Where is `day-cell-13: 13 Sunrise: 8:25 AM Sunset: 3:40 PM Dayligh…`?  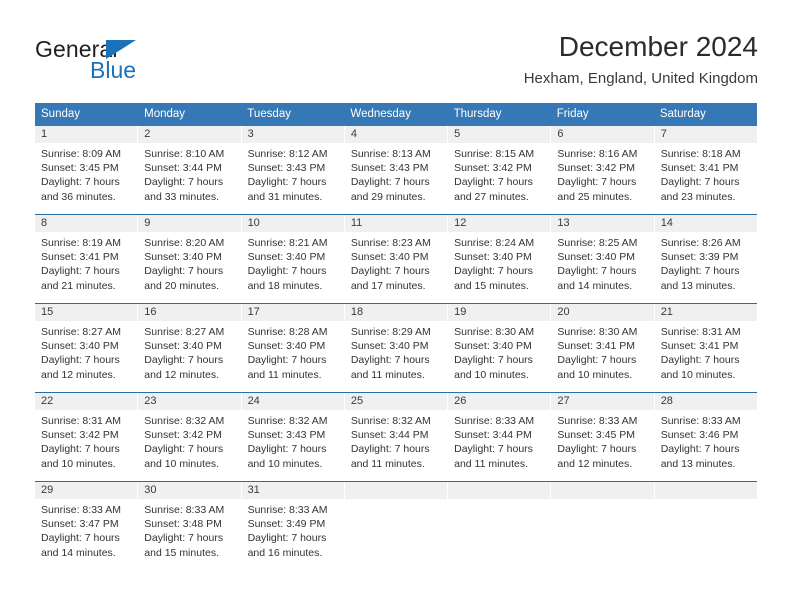 day-cell-13: 13 Sunrise: 8:25 AM Sunset: 3:40 PM Dayligh… is located at coordinates (603, 259).